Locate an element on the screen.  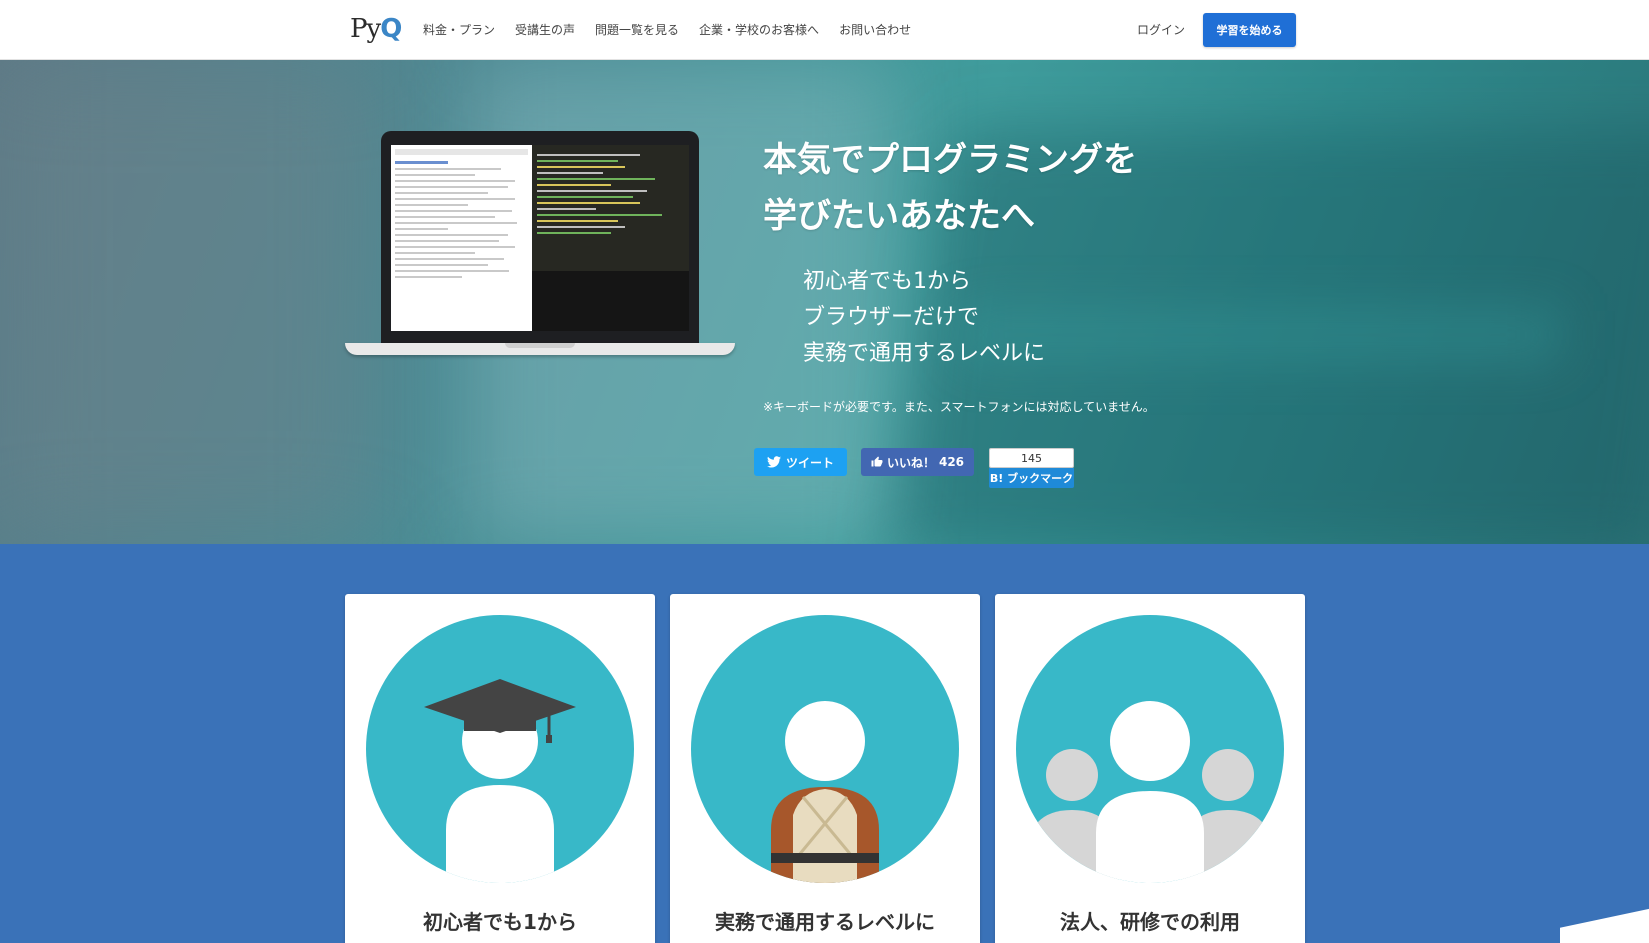
main-nav: 料金・プラン 受講生の声 問題一覧を見る 企業・学校のお客様へ お問い合わせ is located at coordinates (667, 29).